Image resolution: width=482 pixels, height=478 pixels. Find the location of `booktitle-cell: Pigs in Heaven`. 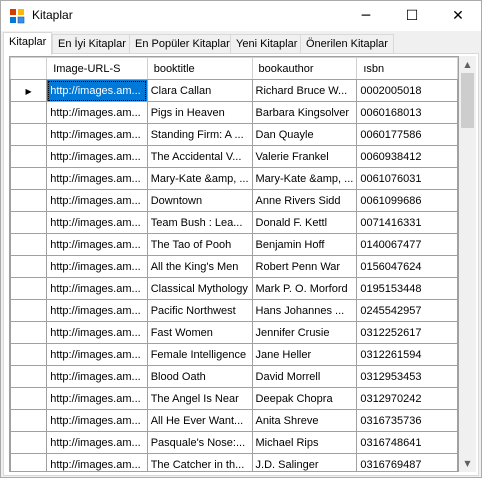

booktitle-cell: Pigs in Heaven is located at coordinates (199, 112).